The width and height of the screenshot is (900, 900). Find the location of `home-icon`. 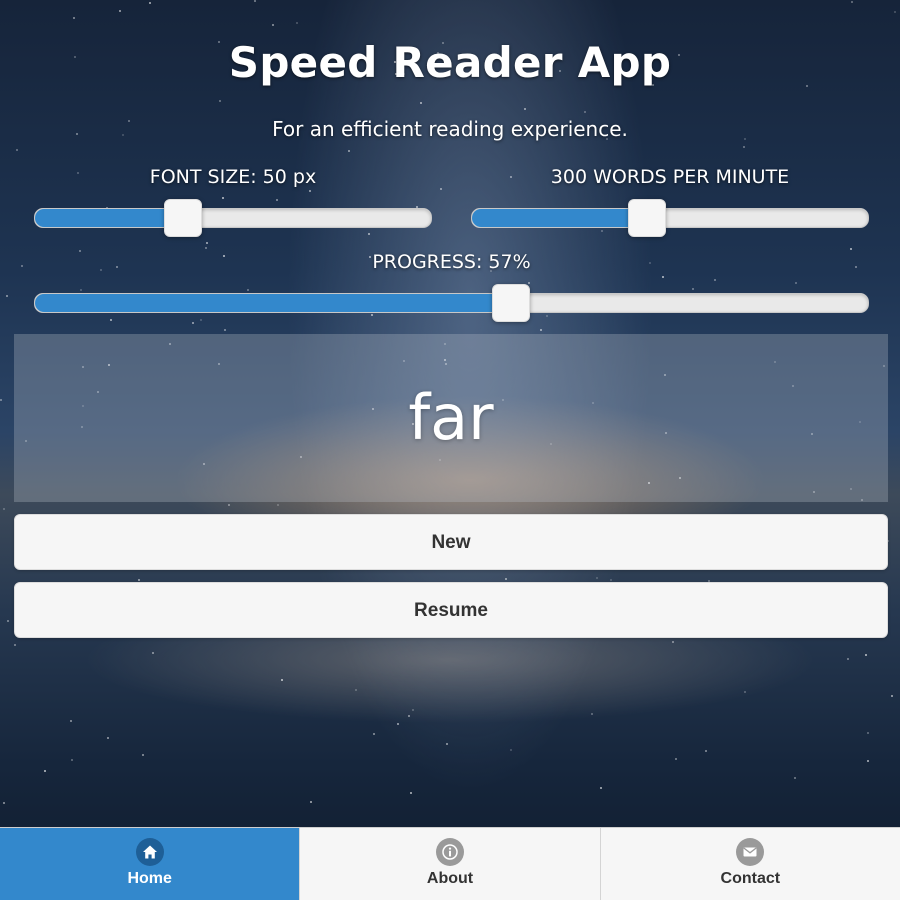

home-icon is located at coordinates (149, 852).